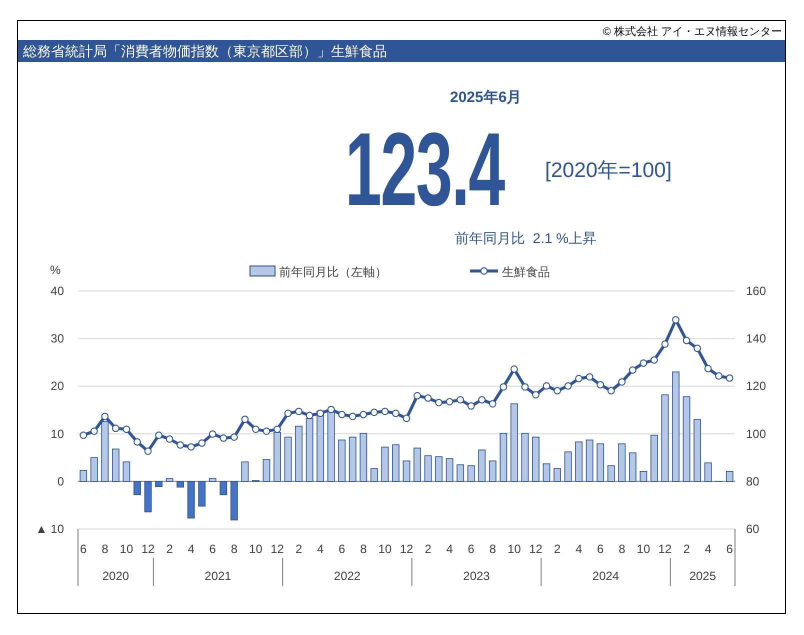 The height and width of the screenshot is (635, 804). What do you see at coordinates (692, 32) in the screenshot?
I see `copyright-text: © 株式会社 アイ・エヌ情報センター` at bounding box center [692, 32].